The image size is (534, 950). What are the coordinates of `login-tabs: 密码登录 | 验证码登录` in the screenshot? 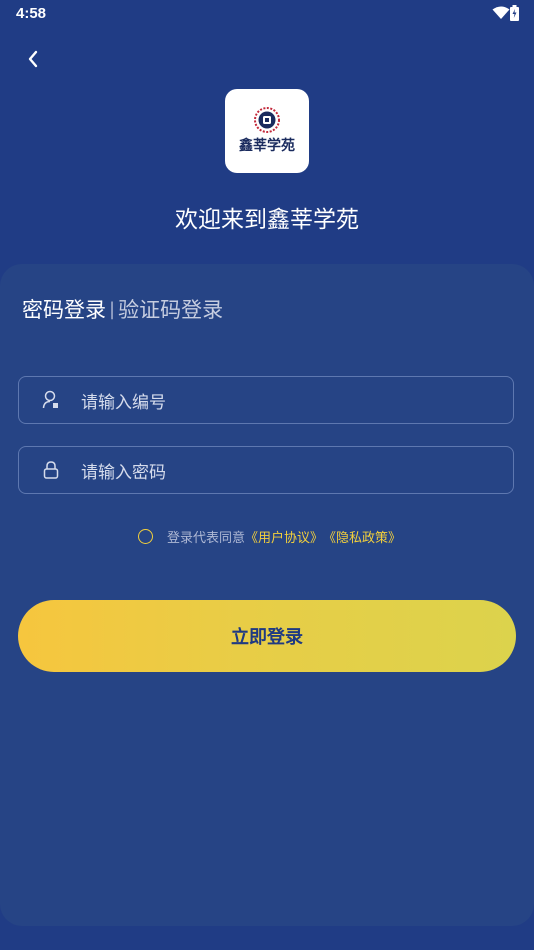 It's located at (122, 309).